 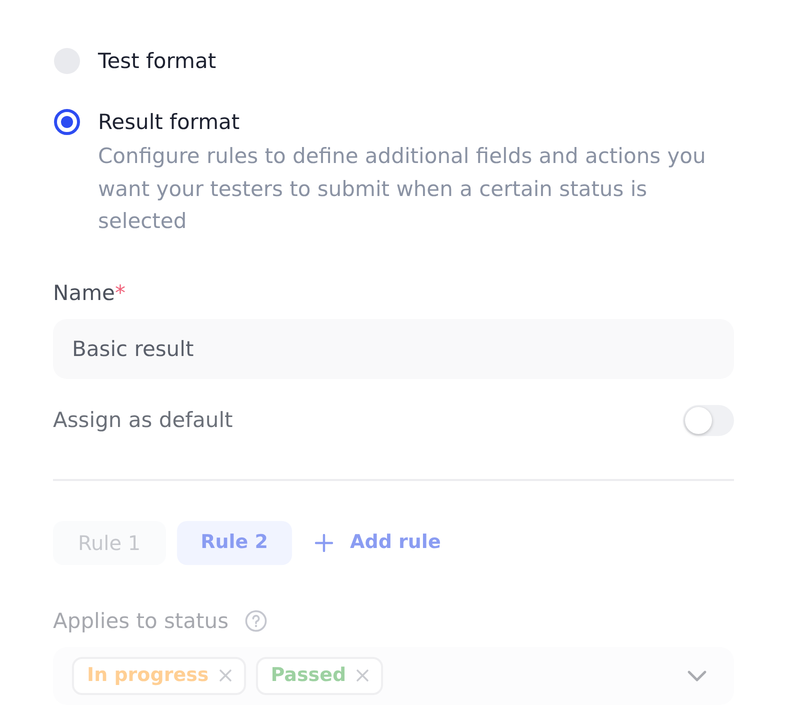 I want to click on toggle-switch, so click(x=708, y=420).